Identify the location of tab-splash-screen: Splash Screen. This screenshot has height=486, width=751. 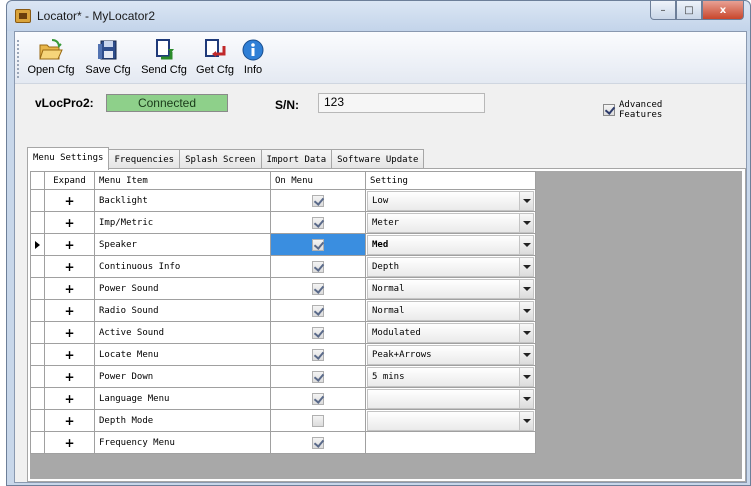
(220, 159).